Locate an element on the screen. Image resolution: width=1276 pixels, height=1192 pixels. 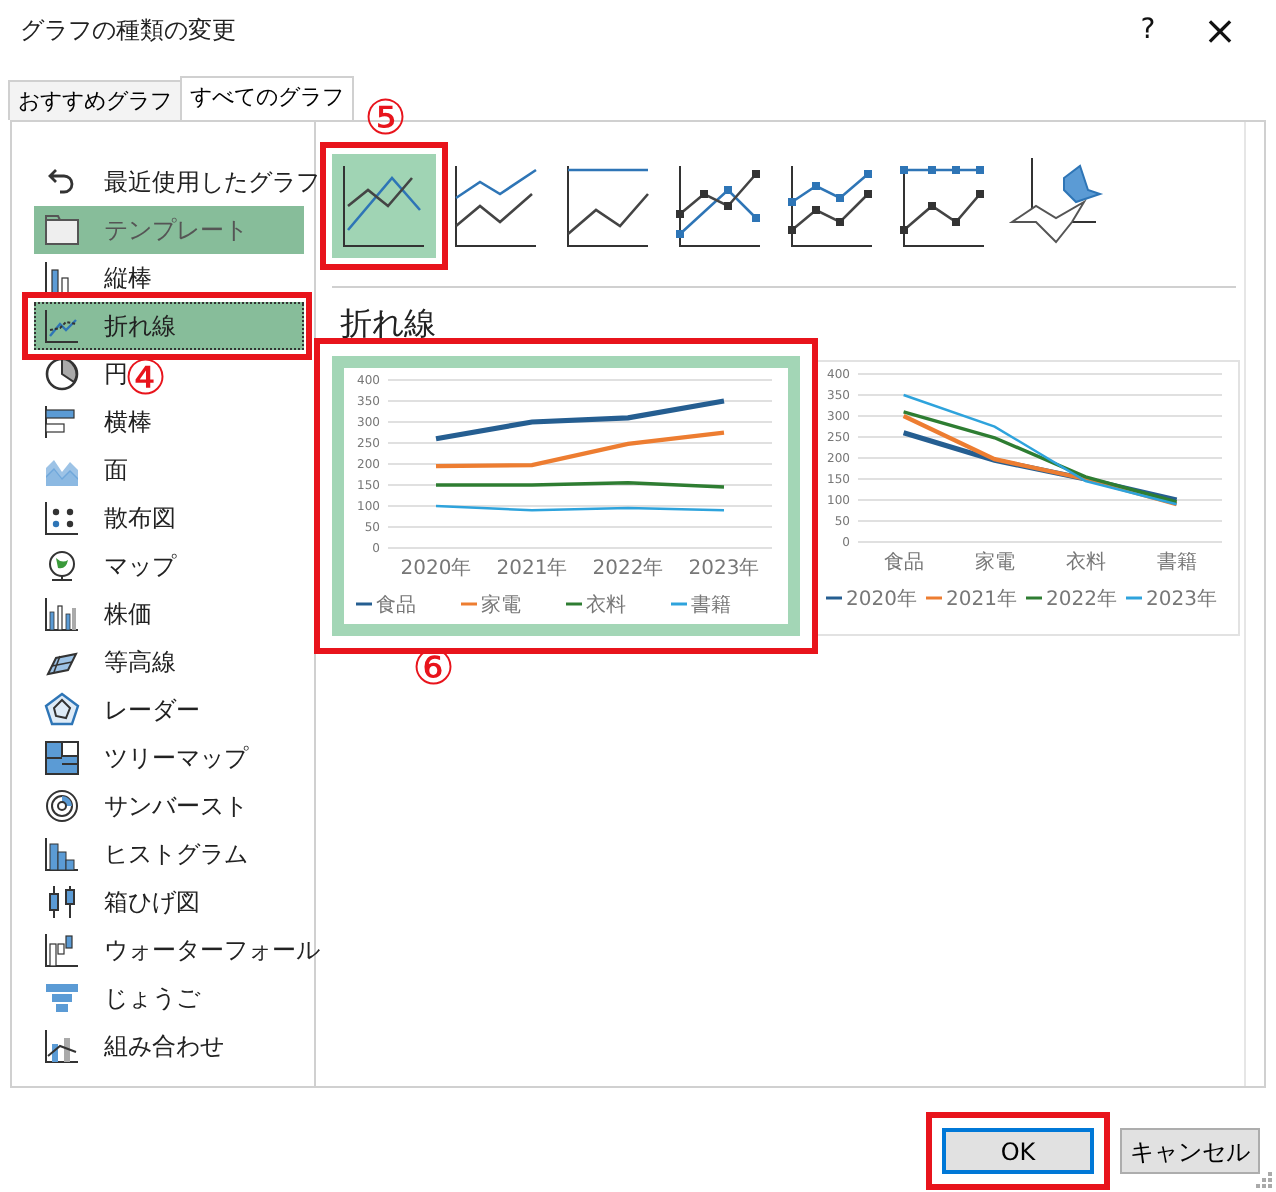
chart-type-item: 最近使用したグラフ is located at coordinates (178, 182).